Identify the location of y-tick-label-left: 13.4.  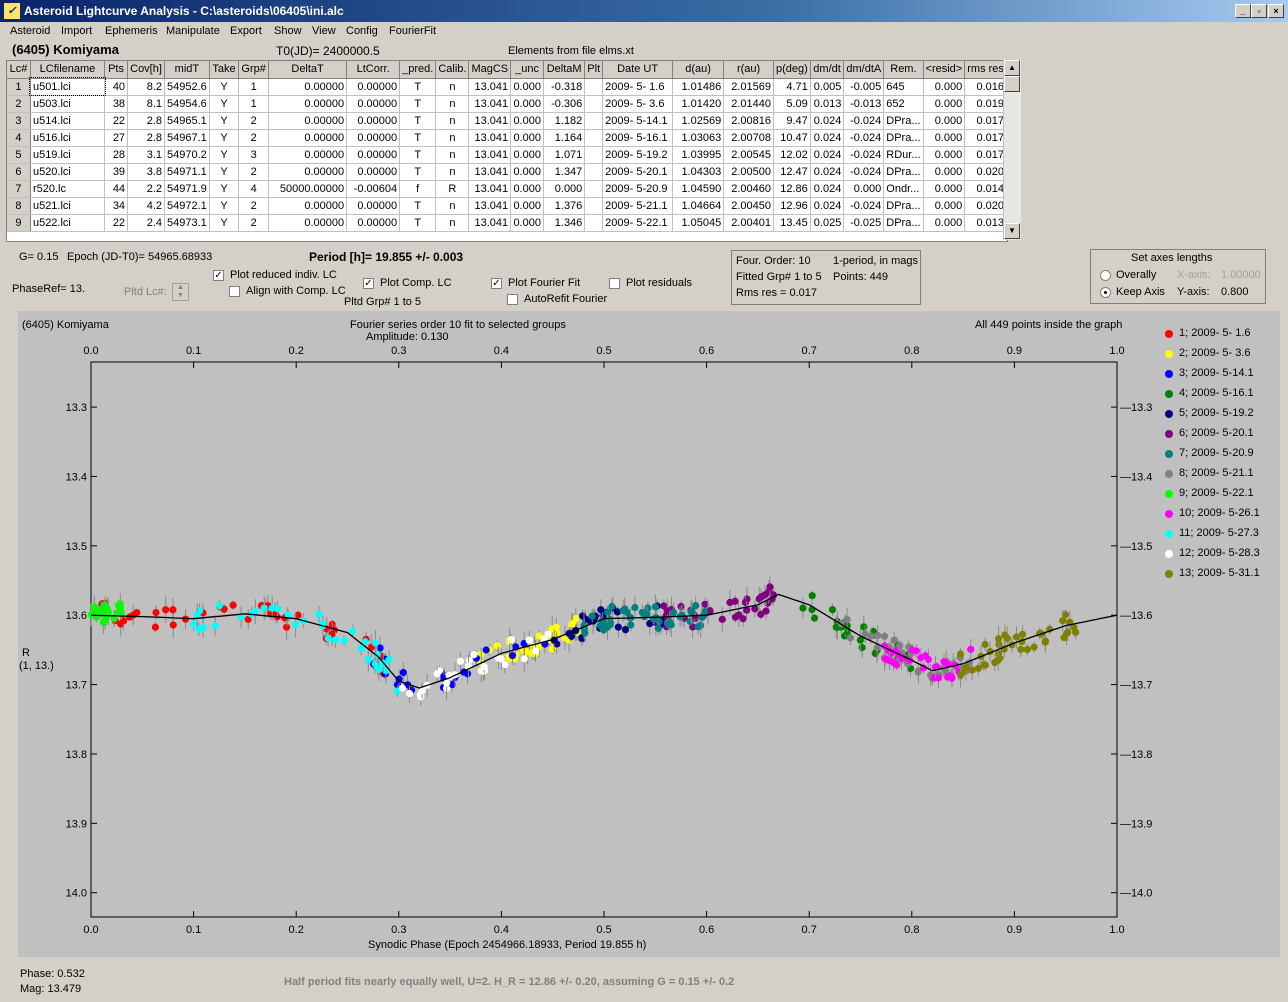
(76, 477).